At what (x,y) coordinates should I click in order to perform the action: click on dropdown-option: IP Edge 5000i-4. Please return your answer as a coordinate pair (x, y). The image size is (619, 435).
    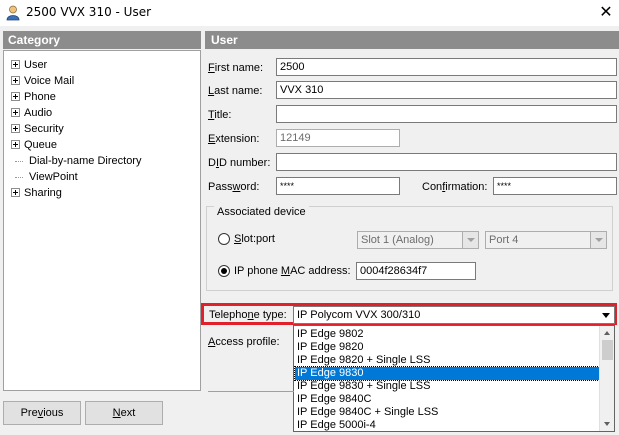
    Looking at the image, I should click on (448, 425).